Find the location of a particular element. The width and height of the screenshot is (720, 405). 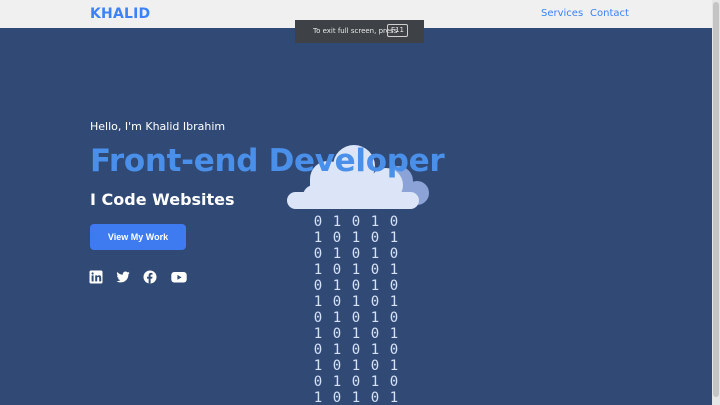

brand-logo: KHALID is located at coordinates (120, 14).